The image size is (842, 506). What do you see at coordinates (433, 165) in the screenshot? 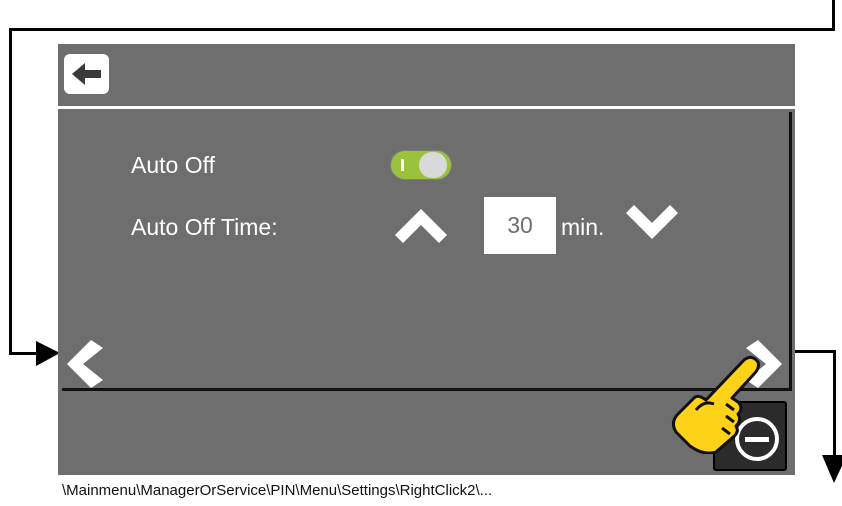
I see `toggle-knob` at bounding box center [433, 165].